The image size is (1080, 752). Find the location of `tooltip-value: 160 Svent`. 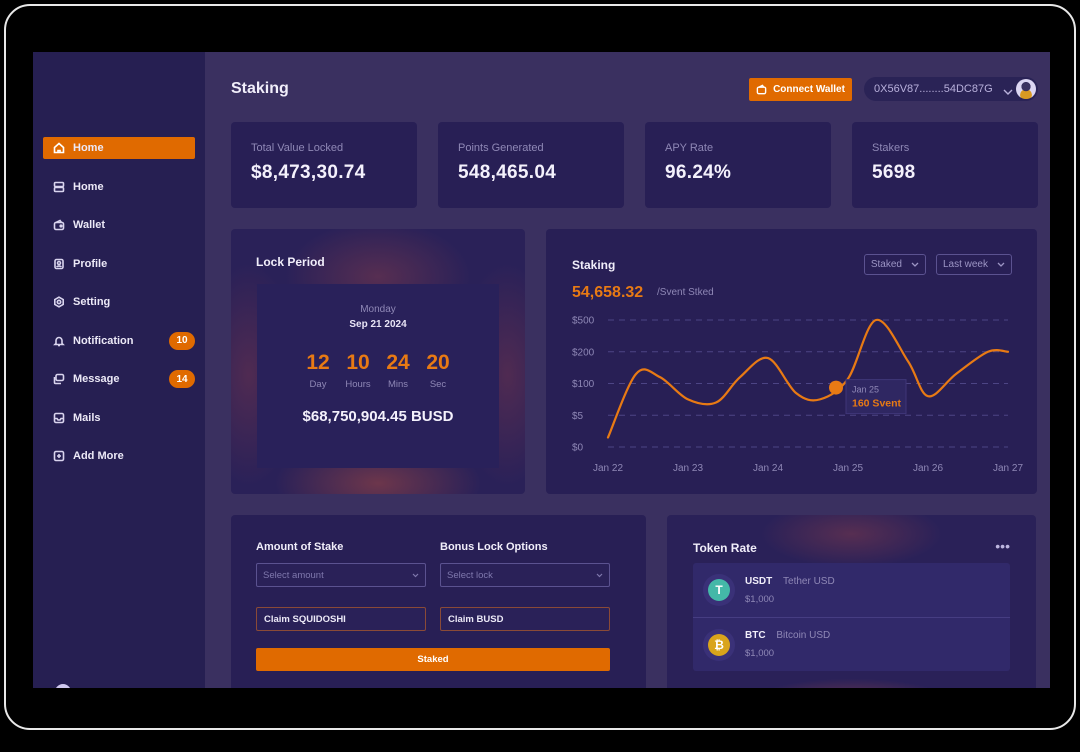

tooltip-value: 160 Svent is located at coordinates (877, 404).